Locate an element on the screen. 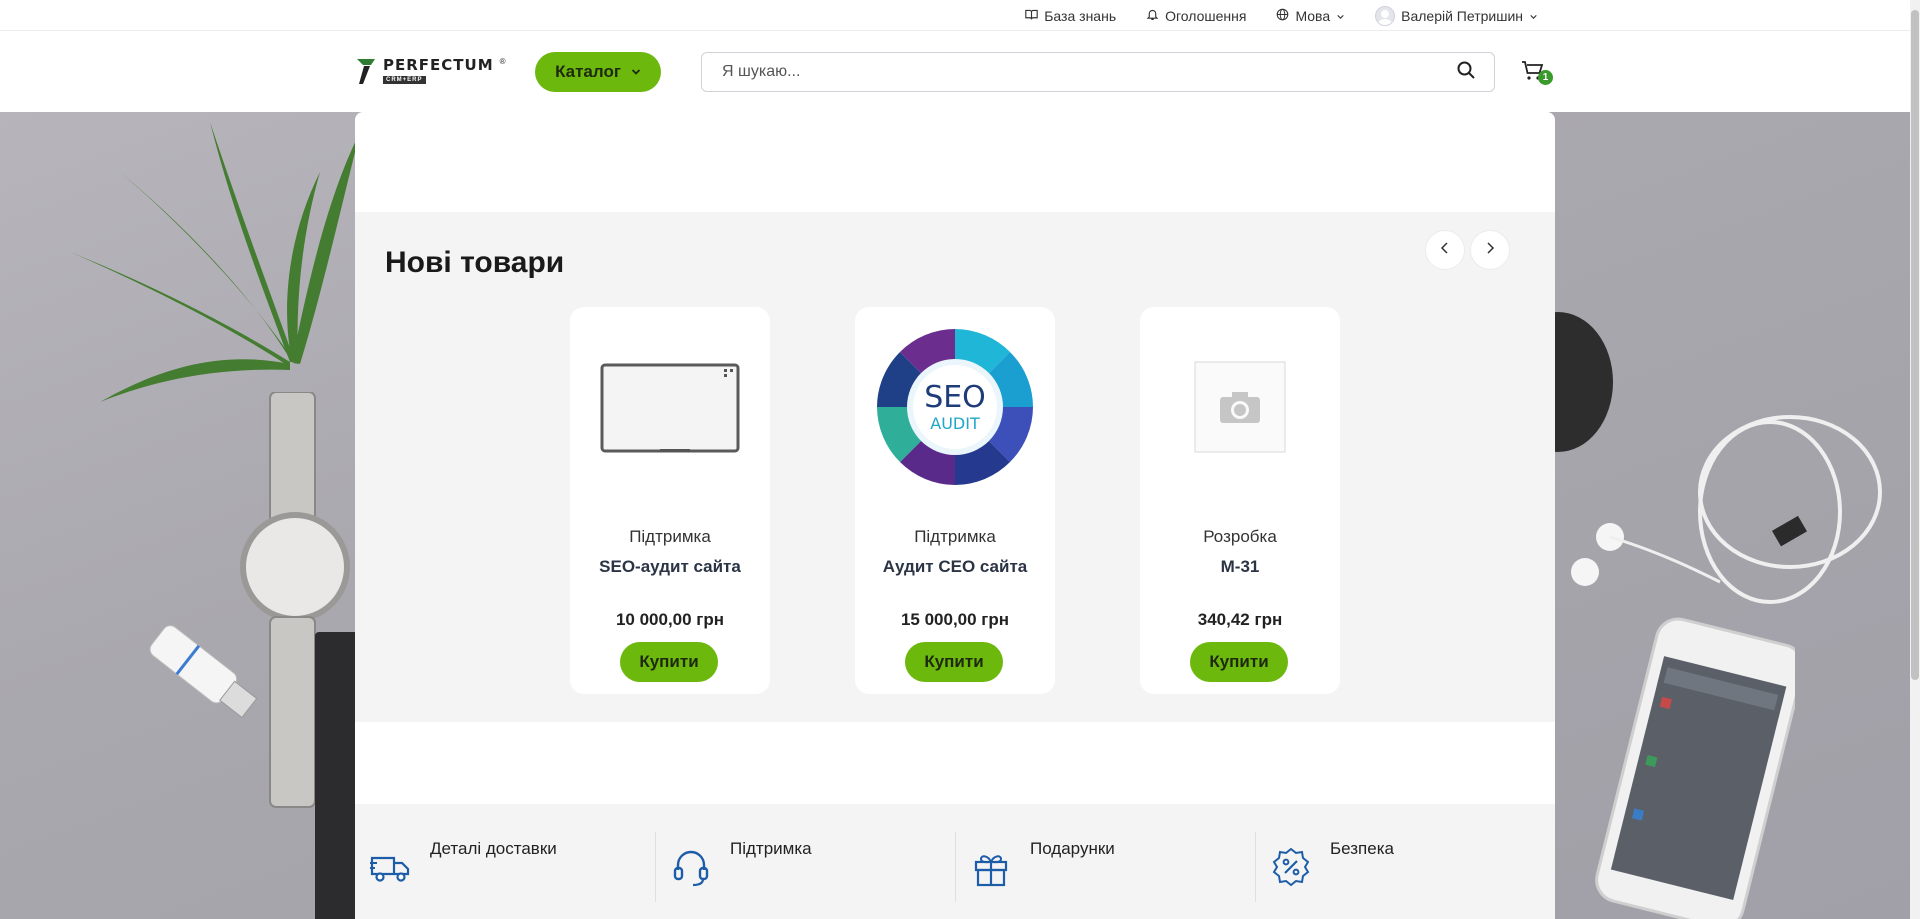 This screenshot has height=919, width=1920. seo-audit-image: SEO AUDIT is located at coordinates (955, 407).